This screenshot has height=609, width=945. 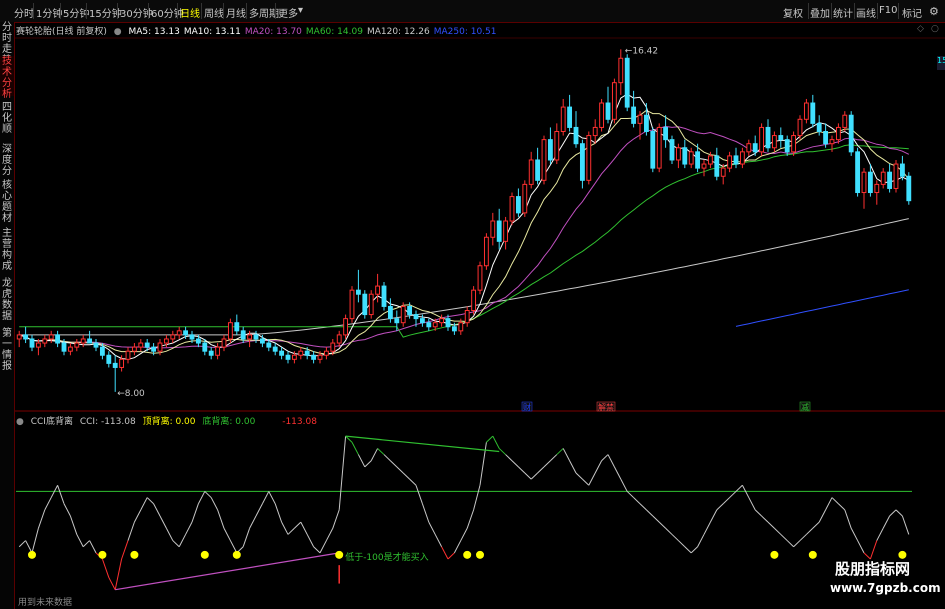 I want to click on event-label: 减, so click(x=805, y=407).